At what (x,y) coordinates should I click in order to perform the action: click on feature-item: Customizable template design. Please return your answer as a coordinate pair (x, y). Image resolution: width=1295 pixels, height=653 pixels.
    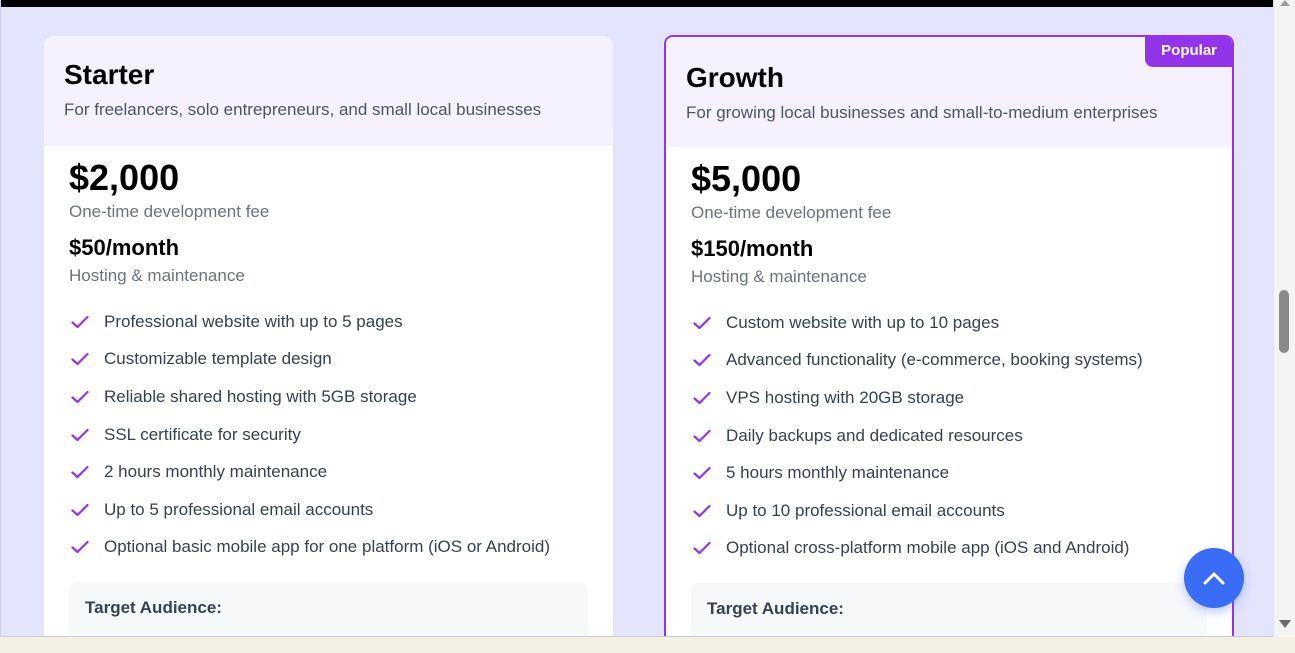
    Looking at the image, I should click on (328, 360).